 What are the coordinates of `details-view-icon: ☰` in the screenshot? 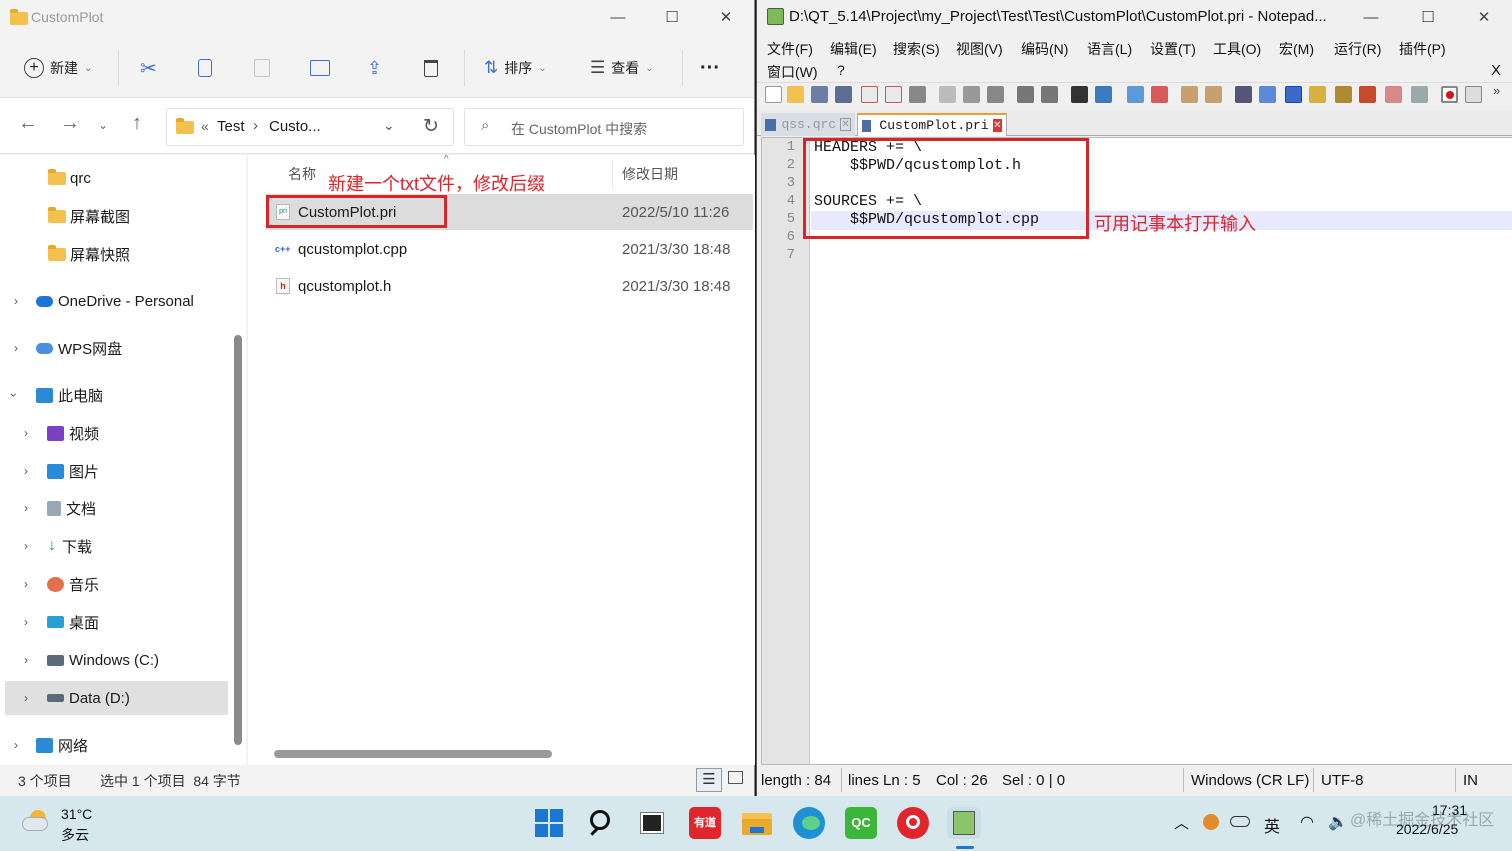 It's located at (709, 780).